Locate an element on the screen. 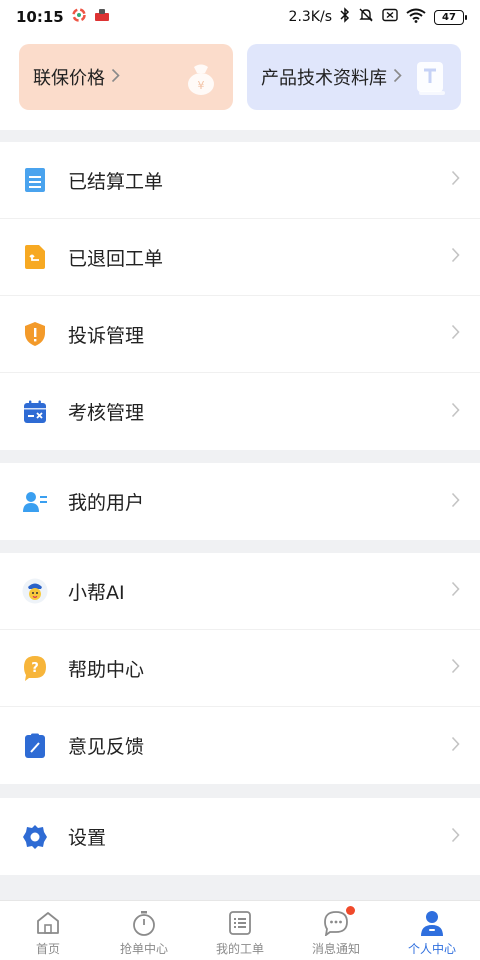  tab-messages: 消息通知 is located at coordinates (336, 930).